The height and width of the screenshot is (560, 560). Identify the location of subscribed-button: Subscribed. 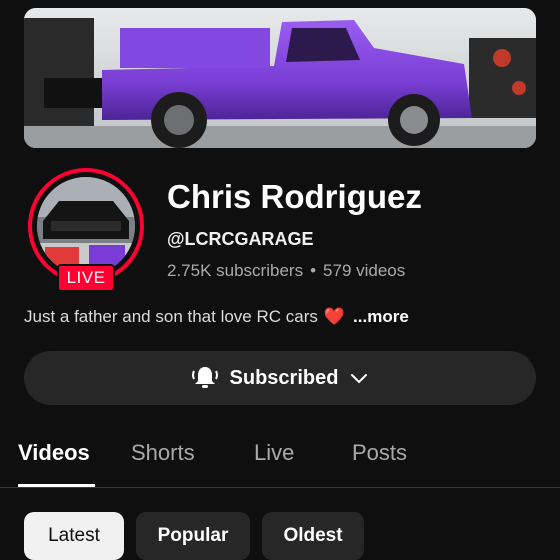
(280, 378).